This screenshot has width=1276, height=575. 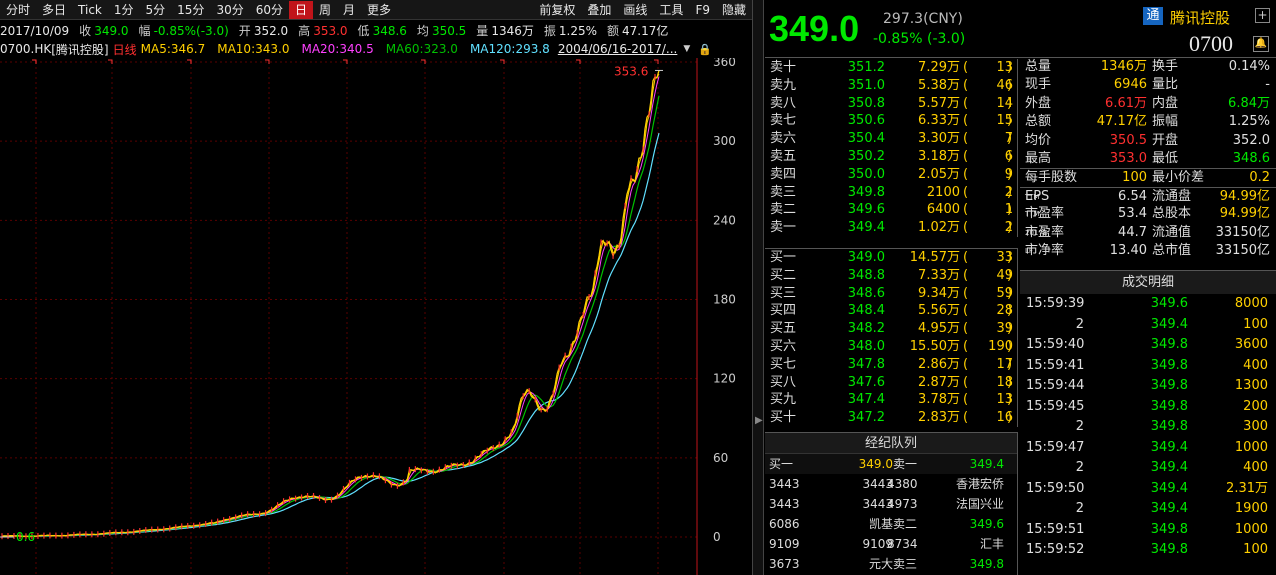 What do you see at coordinates (1148, 345) in the screenshot?
I see `trade-row: 15:59:40 349.8 3600` at bounding box center [1148, 345].